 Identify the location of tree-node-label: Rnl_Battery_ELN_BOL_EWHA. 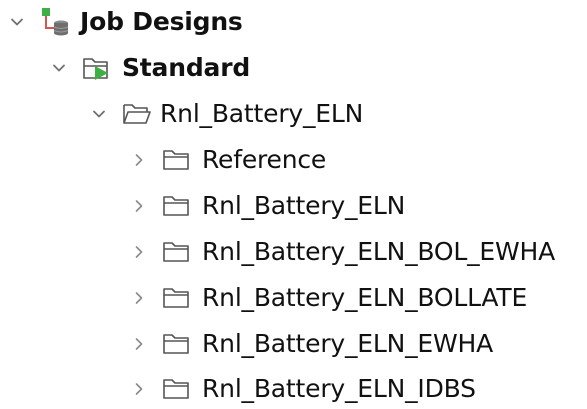
(379, 251).